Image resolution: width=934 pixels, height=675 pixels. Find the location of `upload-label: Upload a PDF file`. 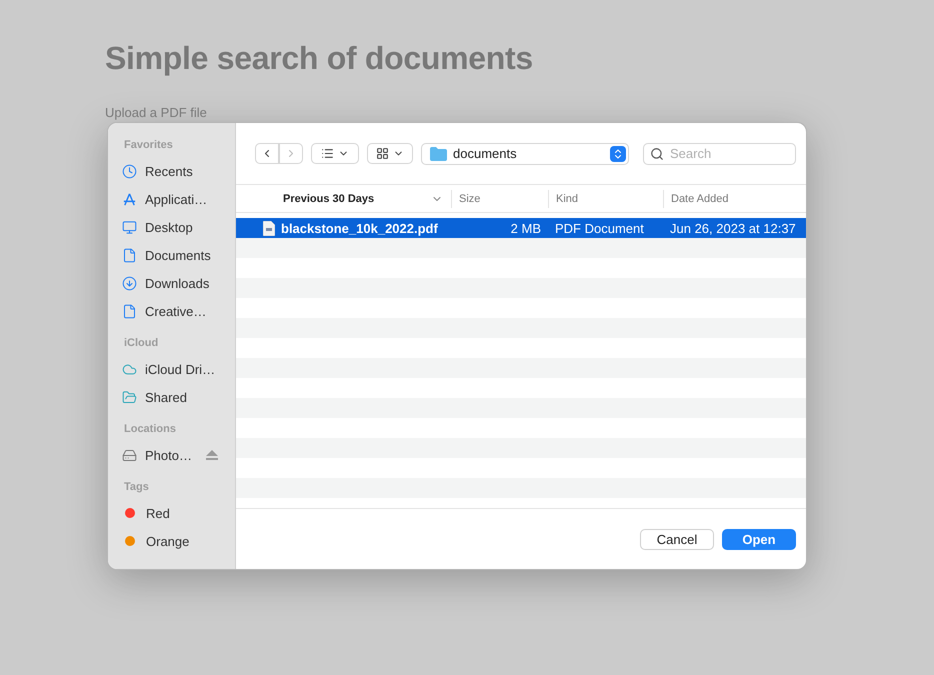

upload-label: Upload a PDF file is located at coordinates (156, 112).